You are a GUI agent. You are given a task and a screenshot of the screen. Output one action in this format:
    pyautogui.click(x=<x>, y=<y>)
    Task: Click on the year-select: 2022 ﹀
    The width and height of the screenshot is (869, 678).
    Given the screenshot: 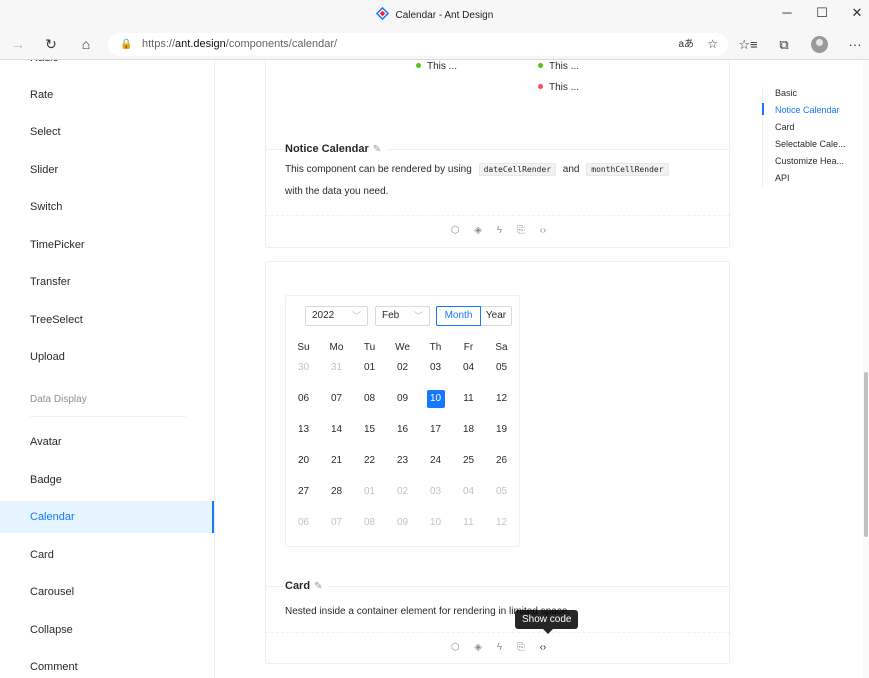 What is the action you would take?
    pyautogui.click(x=336, y=316)
    